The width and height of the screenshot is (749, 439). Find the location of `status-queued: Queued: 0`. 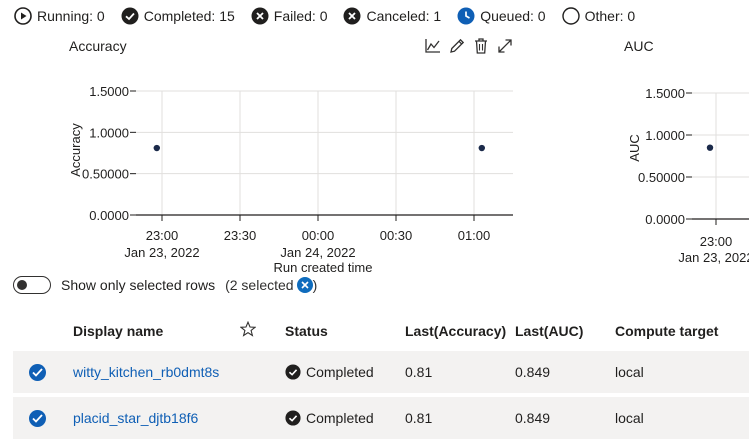

status-queued: Queued: 0 is located at coordinates (501, 16).